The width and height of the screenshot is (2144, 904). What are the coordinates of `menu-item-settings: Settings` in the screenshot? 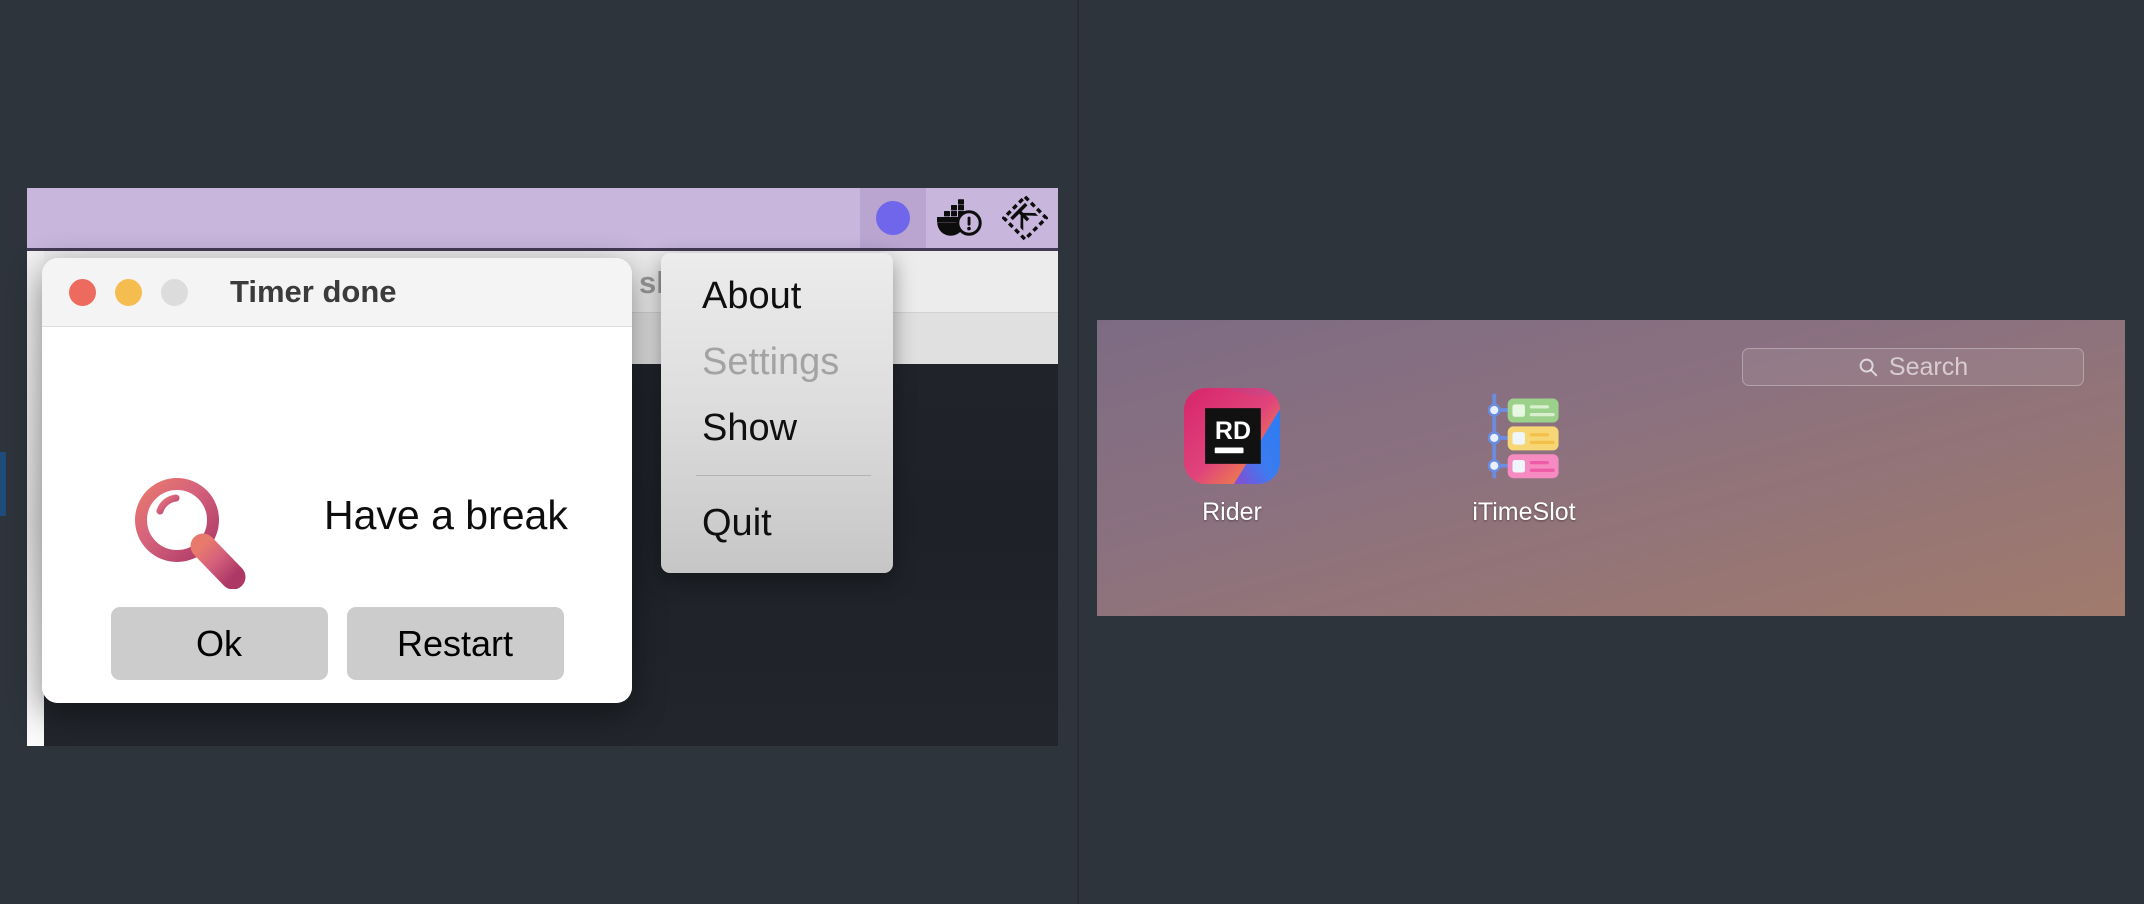 It's located at (771, 361).